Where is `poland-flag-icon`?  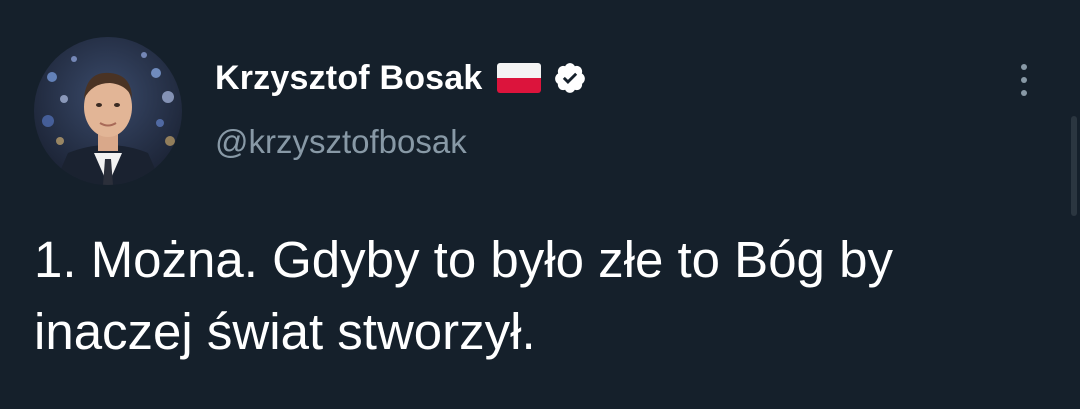
poland-flag-icon is located at coordinates (518, 78).